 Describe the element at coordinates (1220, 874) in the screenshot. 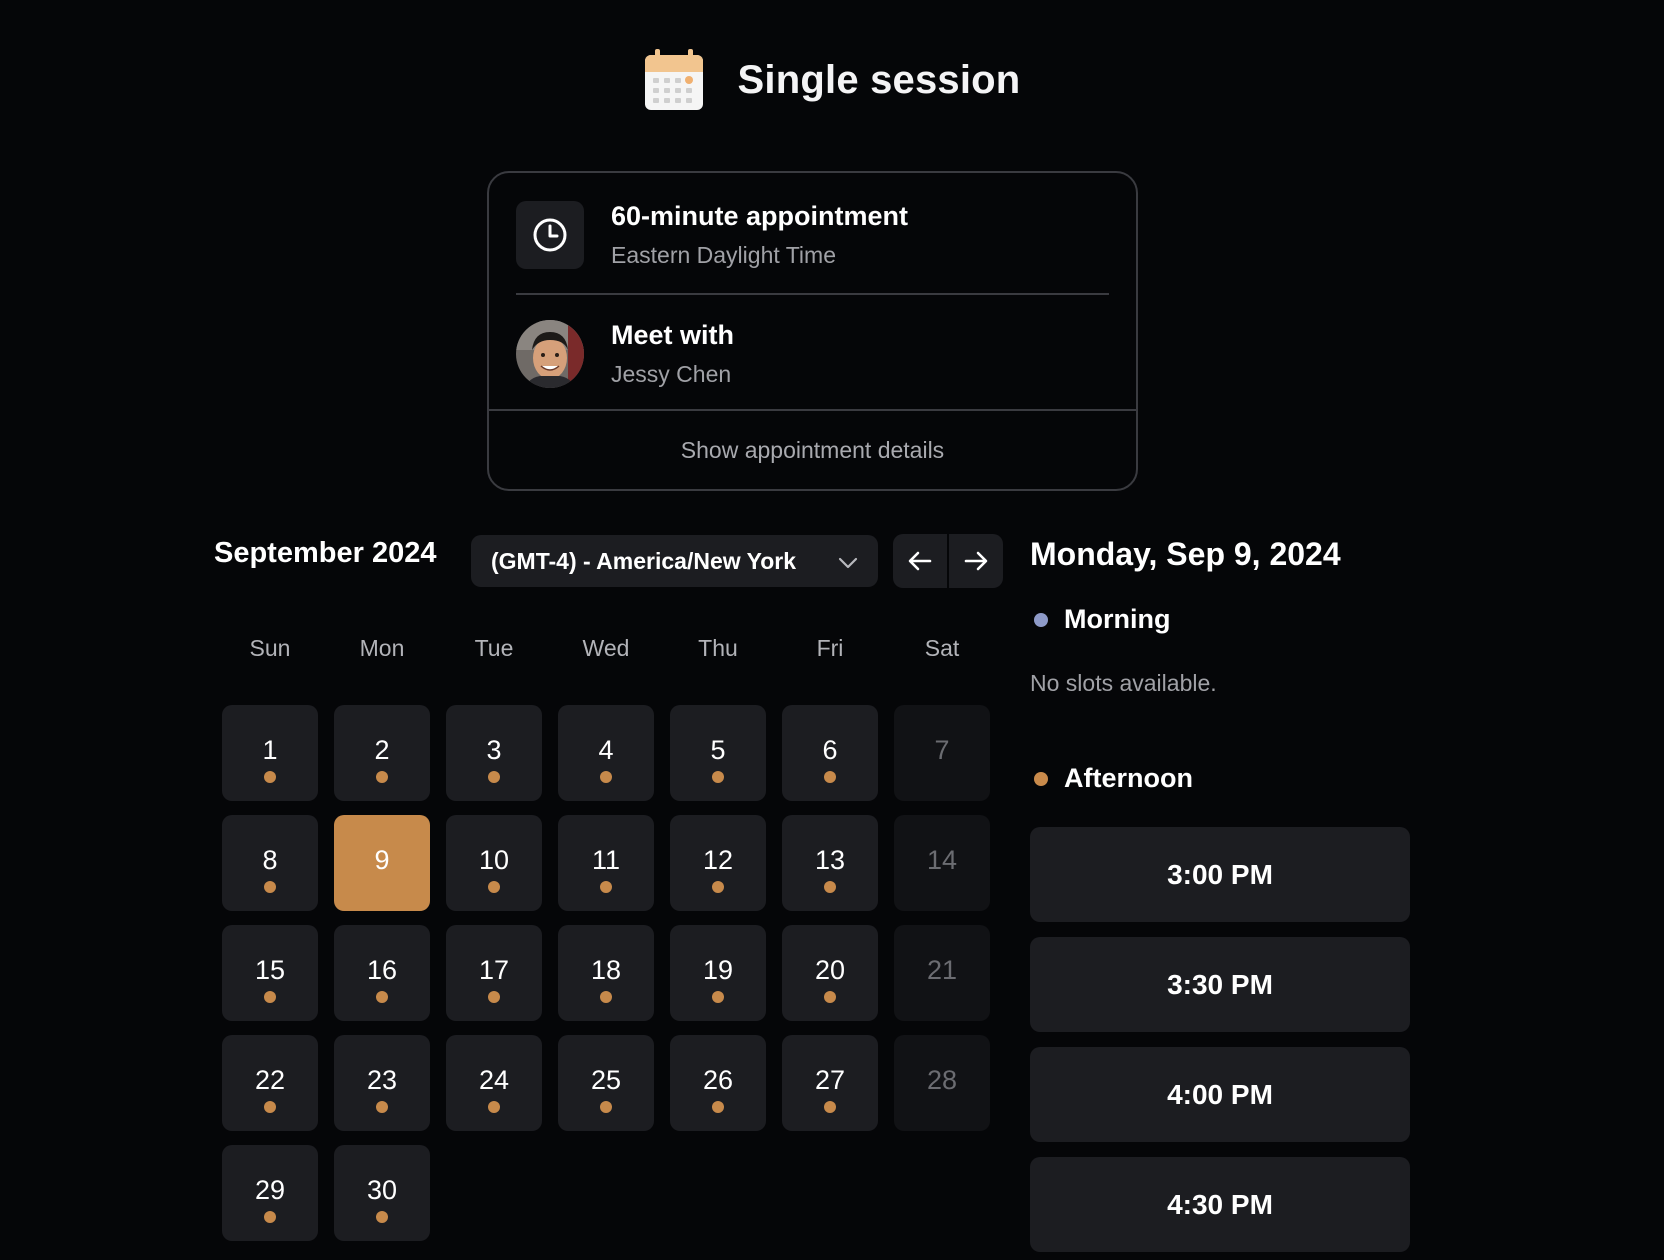

I see `time-slot-button: 3:00 PM` at that location.